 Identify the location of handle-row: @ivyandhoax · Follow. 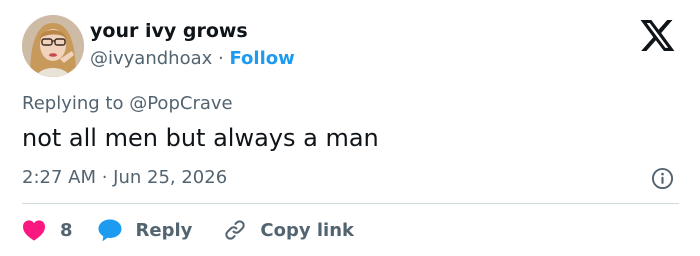
(192, 58).